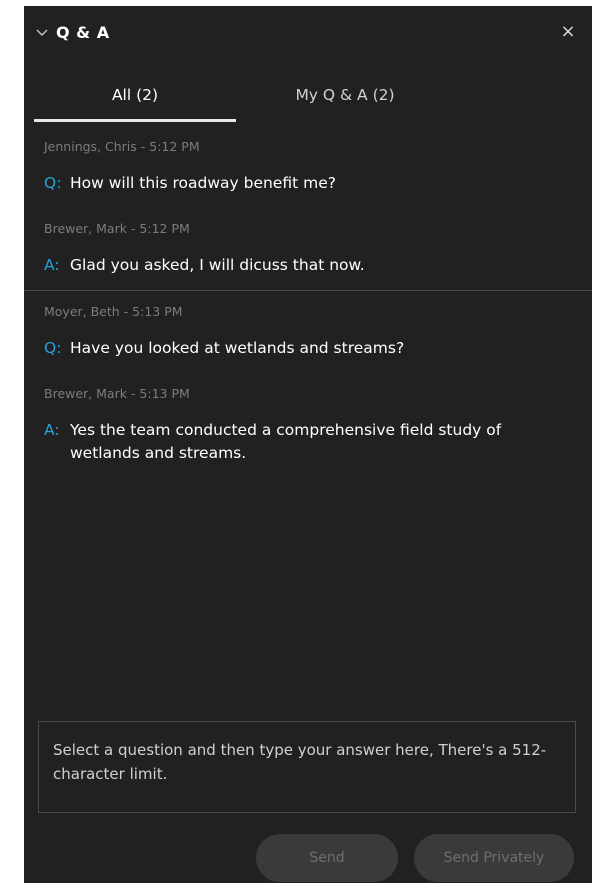 Image resolution: width=598 pixels, height=883 pixels. What do you see at coordinates (122, 146) in the screenshot?
I see `question-author: Jennings, Chris - 5:12 PM` at bounding box center [122, 146].